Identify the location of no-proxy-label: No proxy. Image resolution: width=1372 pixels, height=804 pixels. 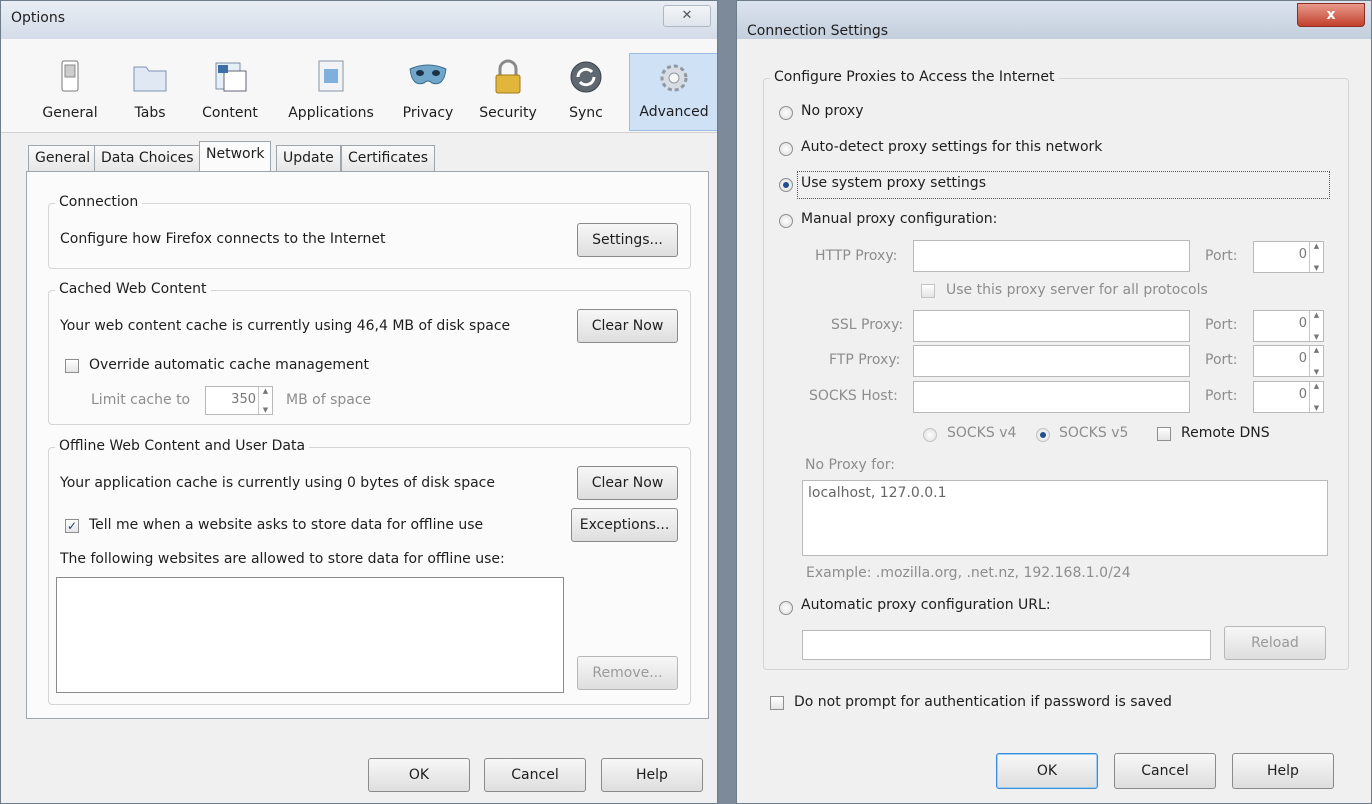
(832, 111).